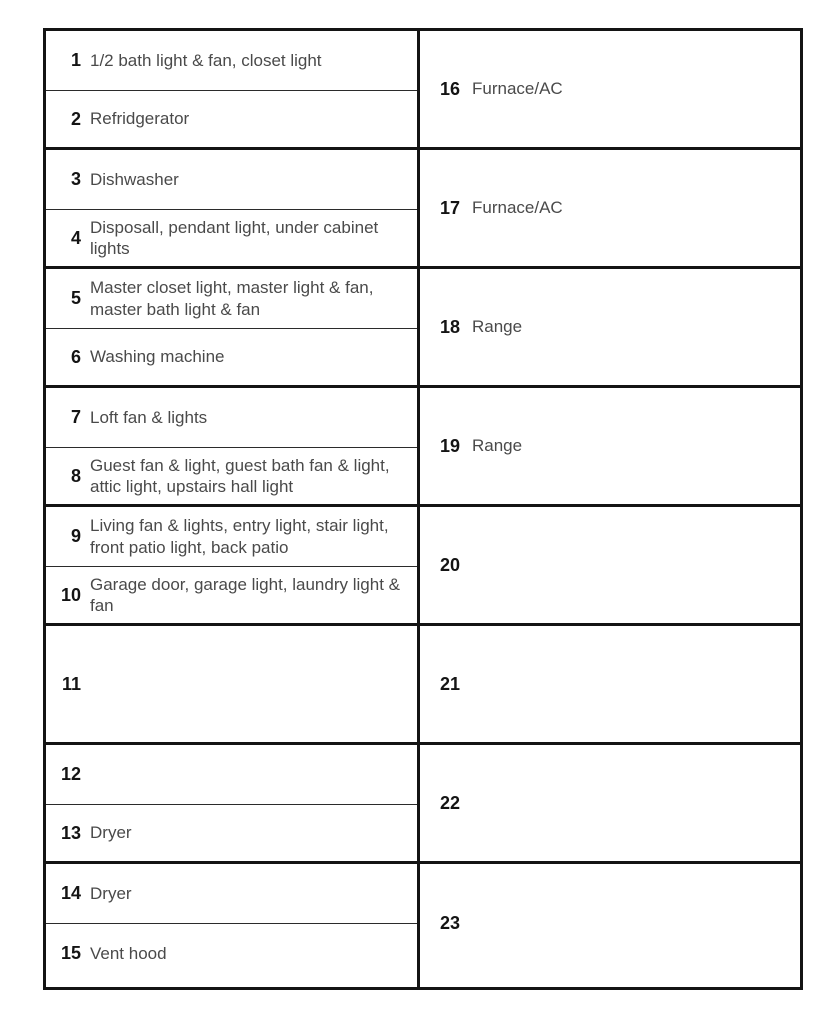  Describe the element at coordinates (449, 802) in the screenshot. I see `circuit-number-22: 22` at that location.